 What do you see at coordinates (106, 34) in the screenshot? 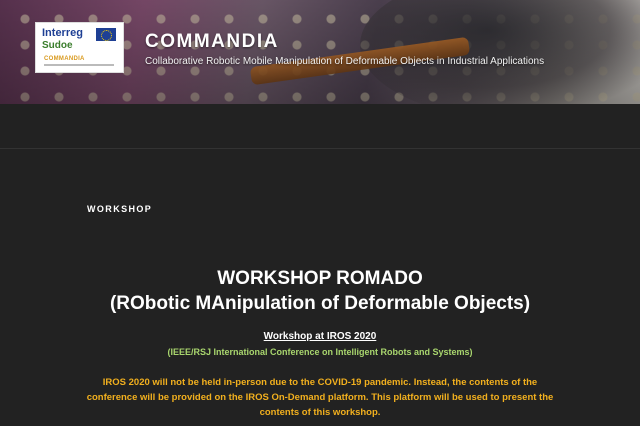
I see `eu-flag-icon` at bounding box center [106, 34].